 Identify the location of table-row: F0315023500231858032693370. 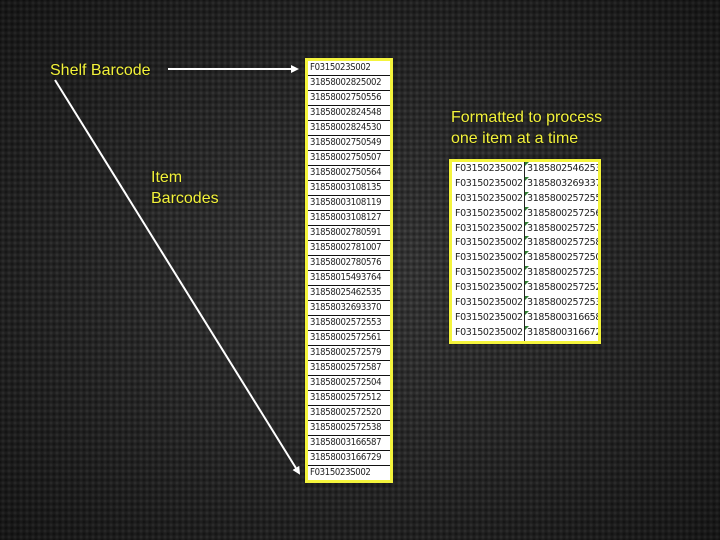
(525, 184).